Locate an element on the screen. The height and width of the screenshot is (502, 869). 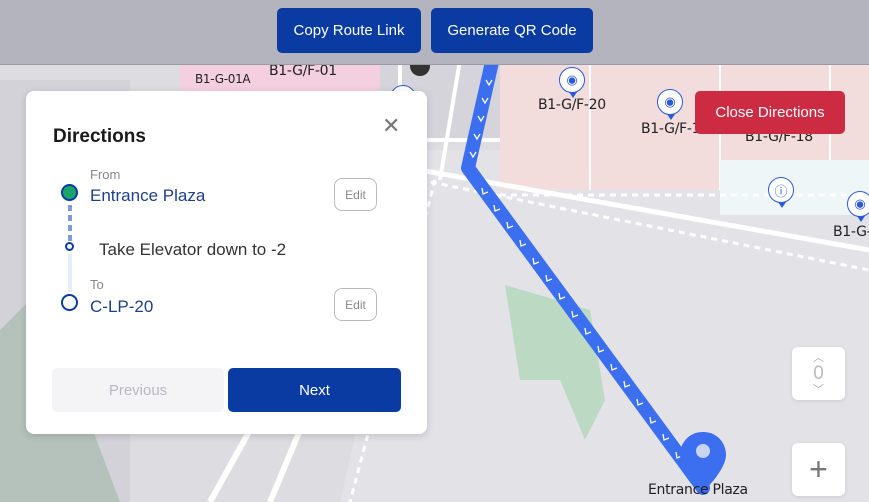
chevron-up-icon: ︿ is located at coordinates (818, 357).